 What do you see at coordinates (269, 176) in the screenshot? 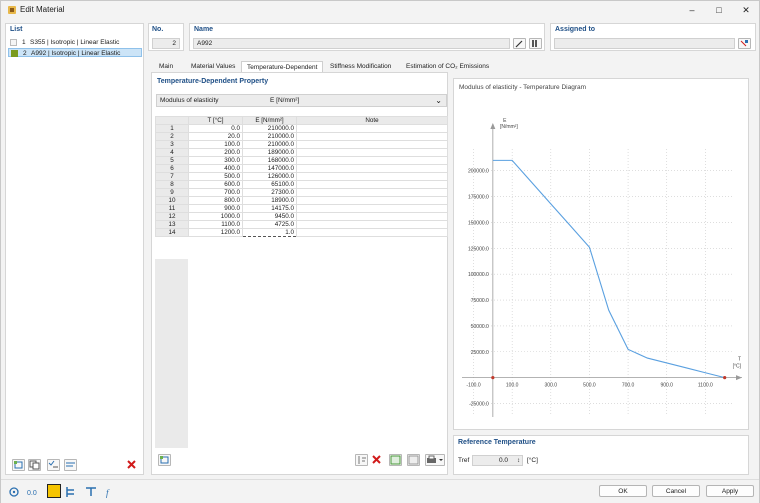
I see `modulus-cell: 126000.0` at bounding box center [269, 176].